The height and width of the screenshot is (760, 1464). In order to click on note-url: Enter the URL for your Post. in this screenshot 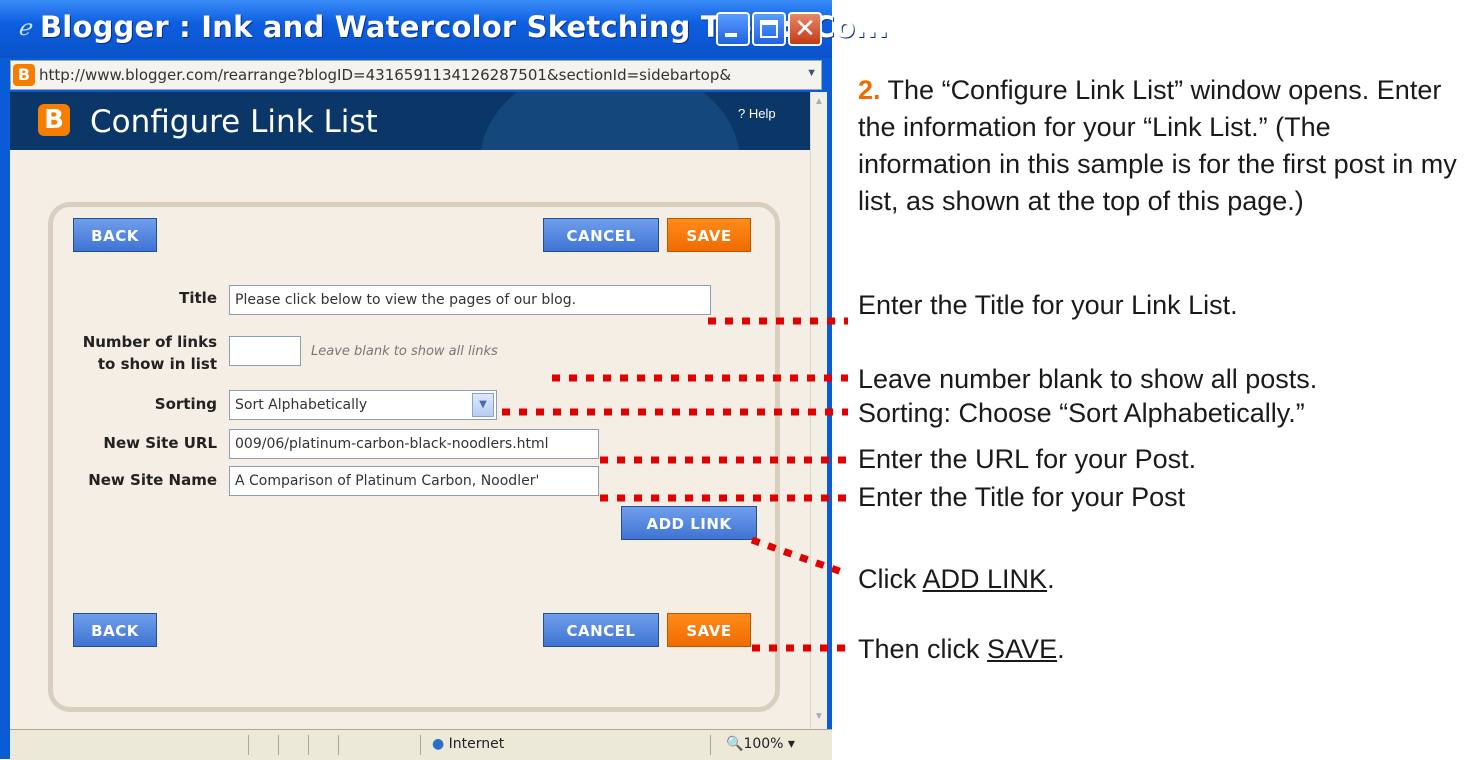, I will do `click(1027, 459)`.